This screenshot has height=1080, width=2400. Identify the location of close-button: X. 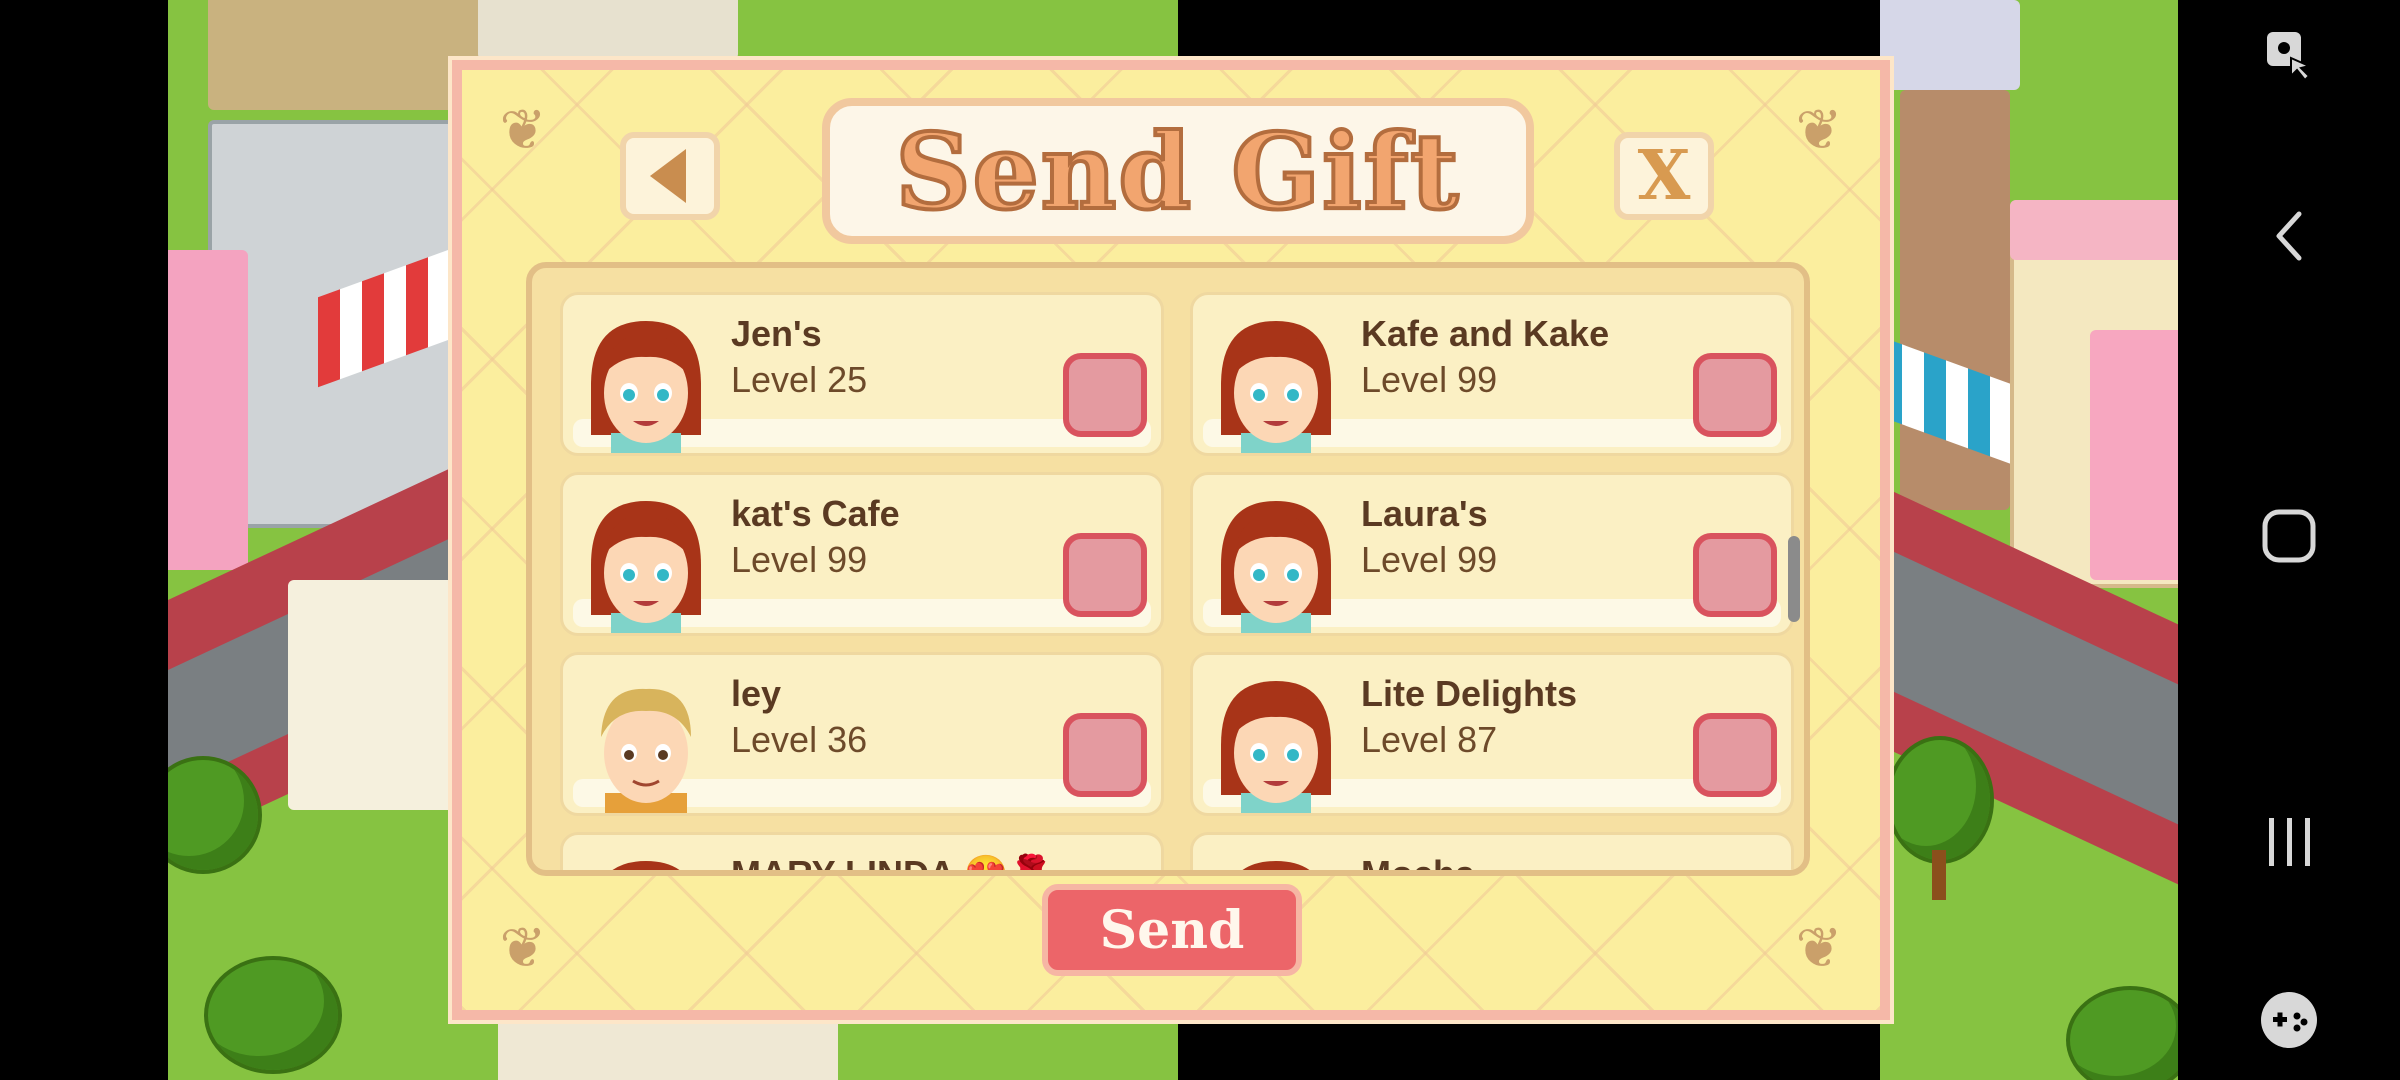
(1664, 176).